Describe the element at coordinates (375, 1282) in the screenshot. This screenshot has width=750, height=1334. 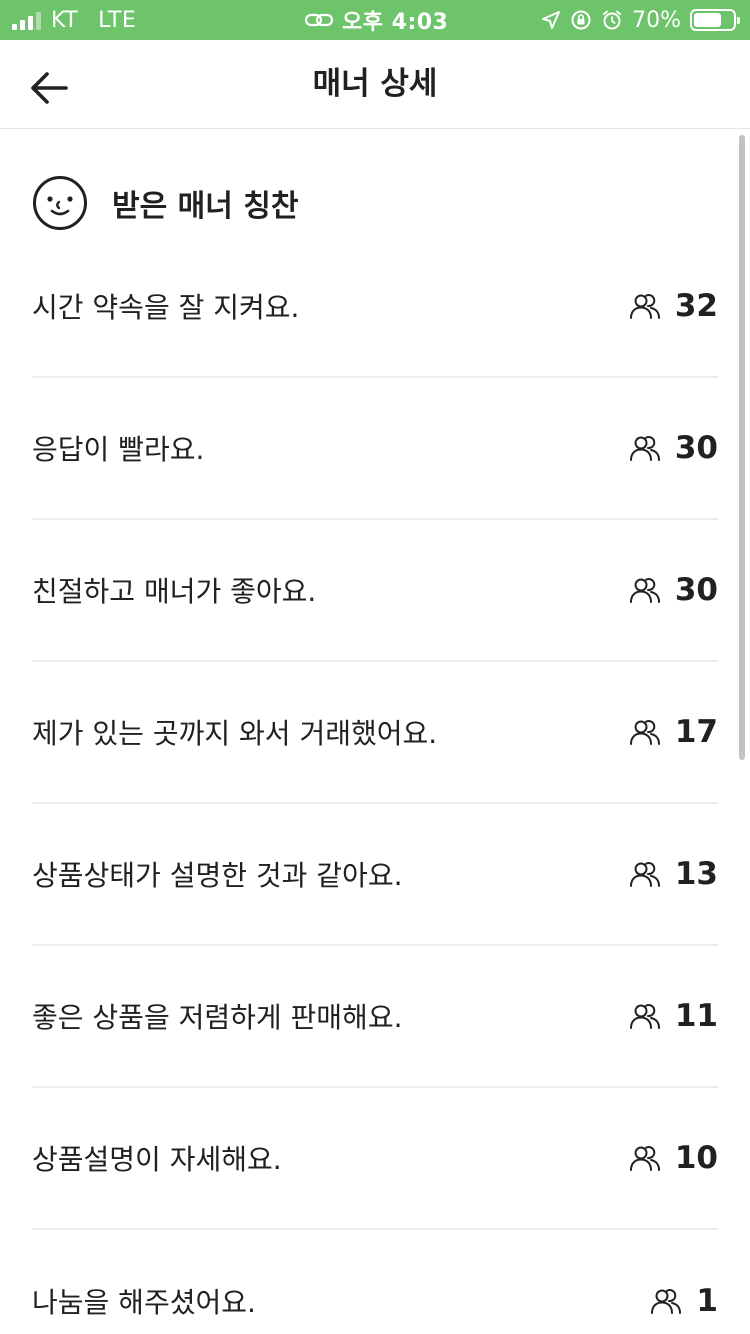
I see `manner-item: 나눔을 해주셨어요. 1` at that location.